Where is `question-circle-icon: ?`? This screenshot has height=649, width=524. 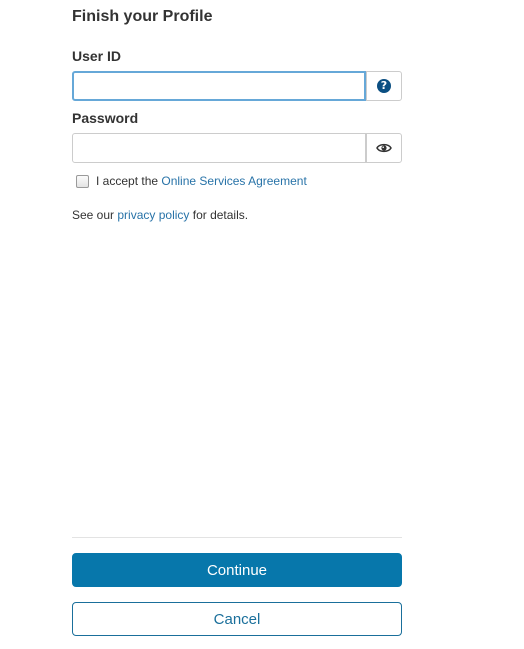
question-circle-icon: ? is located at coordinates (384, 86).